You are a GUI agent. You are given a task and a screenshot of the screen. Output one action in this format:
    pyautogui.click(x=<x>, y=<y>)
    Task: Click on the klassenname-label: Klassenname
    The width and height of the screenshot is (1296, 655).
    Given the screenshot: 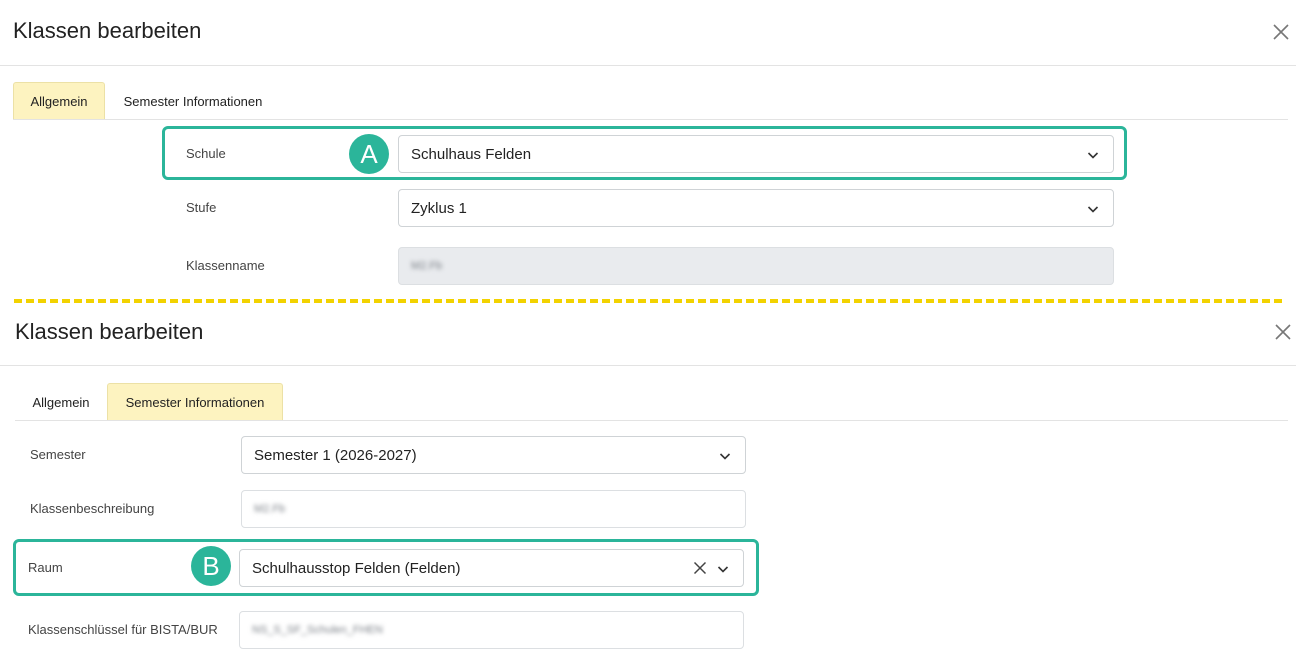 What is the action you would take?
    pyautogui.click(x=225, y=265)
    